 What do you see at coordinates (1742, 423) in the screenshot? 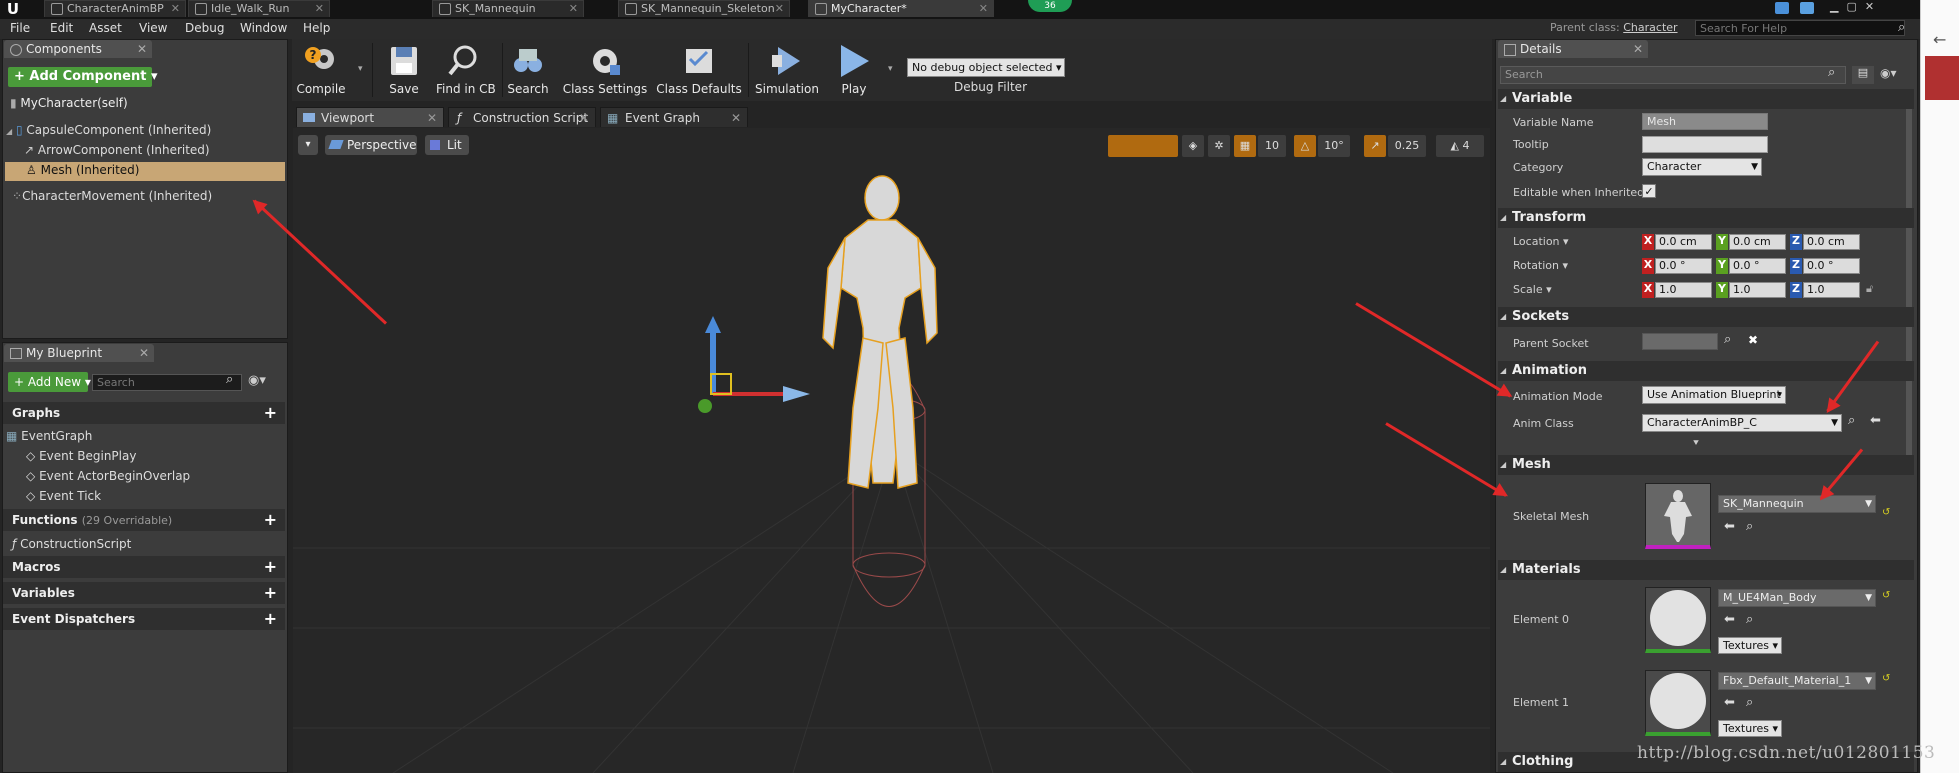
I see `anim-class-dropdown: CharacterAnimBP_C ▼` at bounding box center [1742, 423].